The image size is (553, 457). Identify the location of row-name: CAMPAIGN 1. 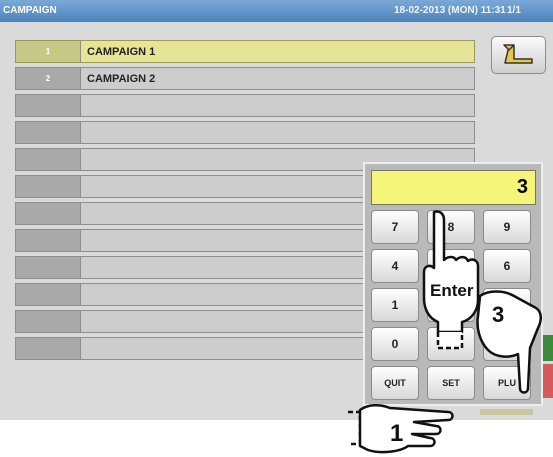
(121, 51).